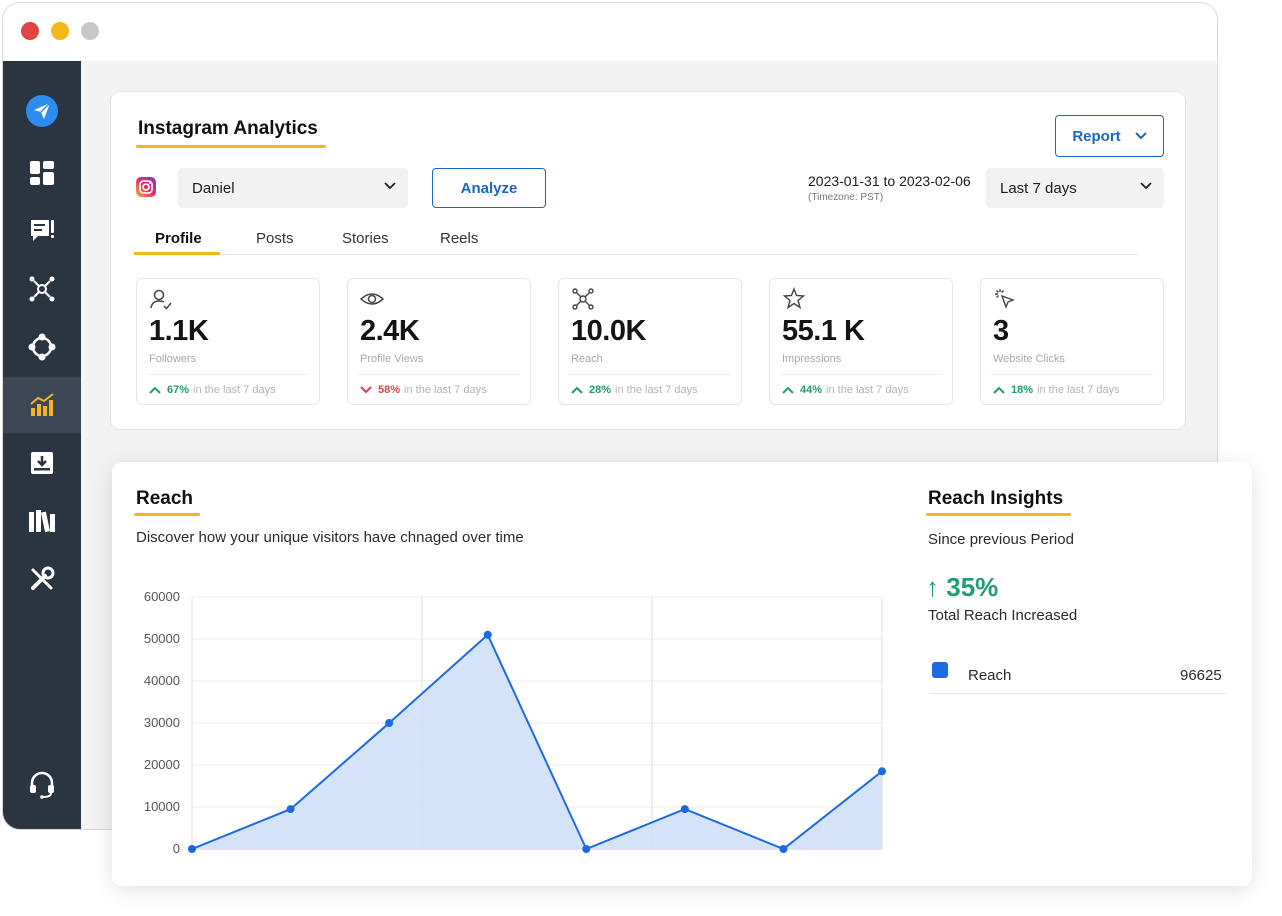  I want to click on y-tick-label: 10000, so click(162, 806).